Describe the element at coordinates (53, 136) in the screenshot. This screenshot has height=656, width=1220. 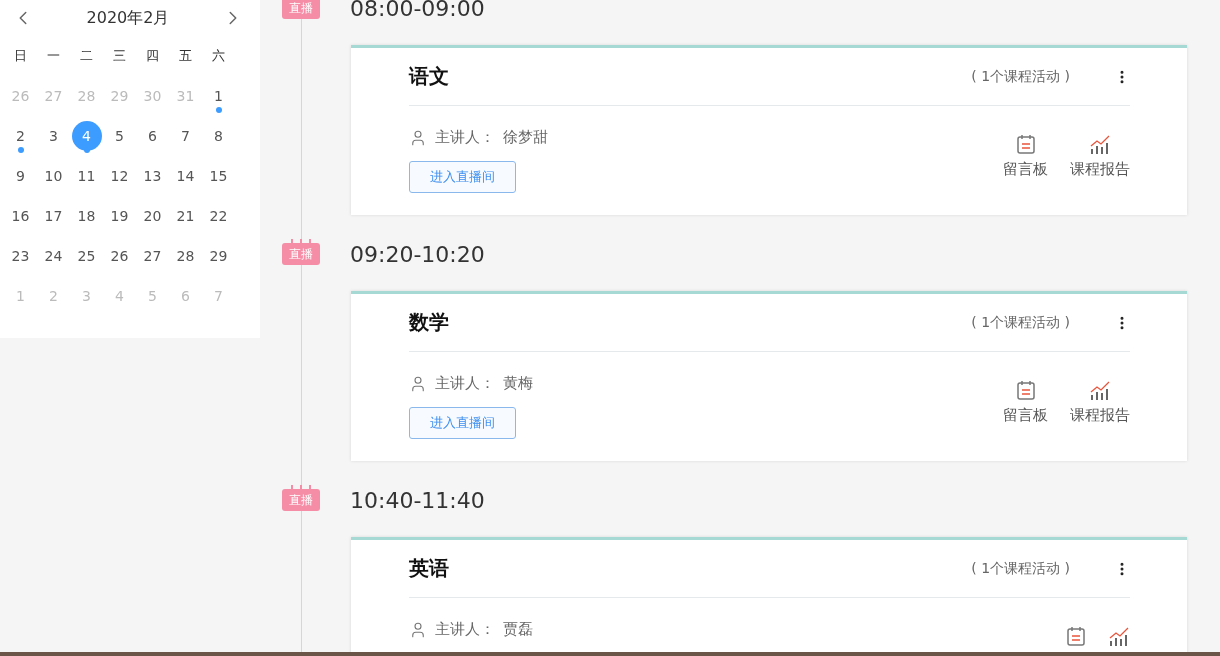
I see `calendar-day: 3` at that location.